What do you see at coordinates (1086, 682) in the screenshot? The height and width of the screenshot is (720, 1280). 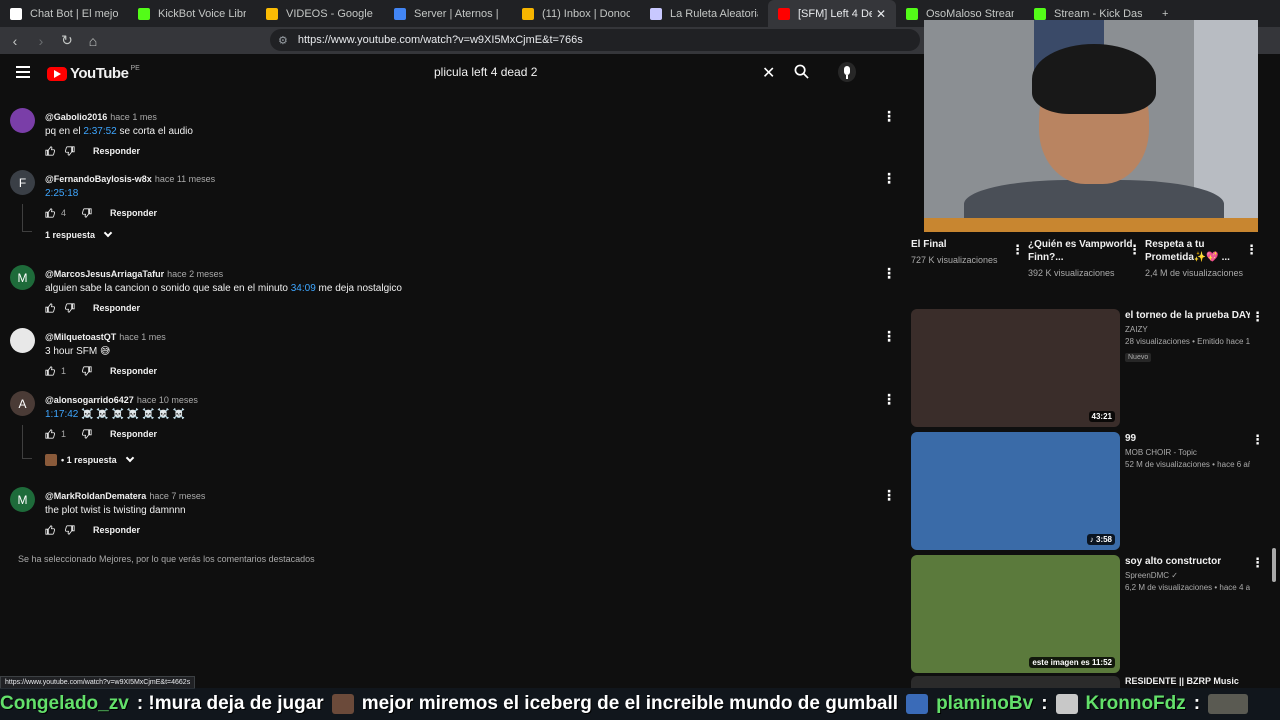 I see `partial-recommendation: RESIDENTE || BZRP Music` at bounding box center [1086, 682].